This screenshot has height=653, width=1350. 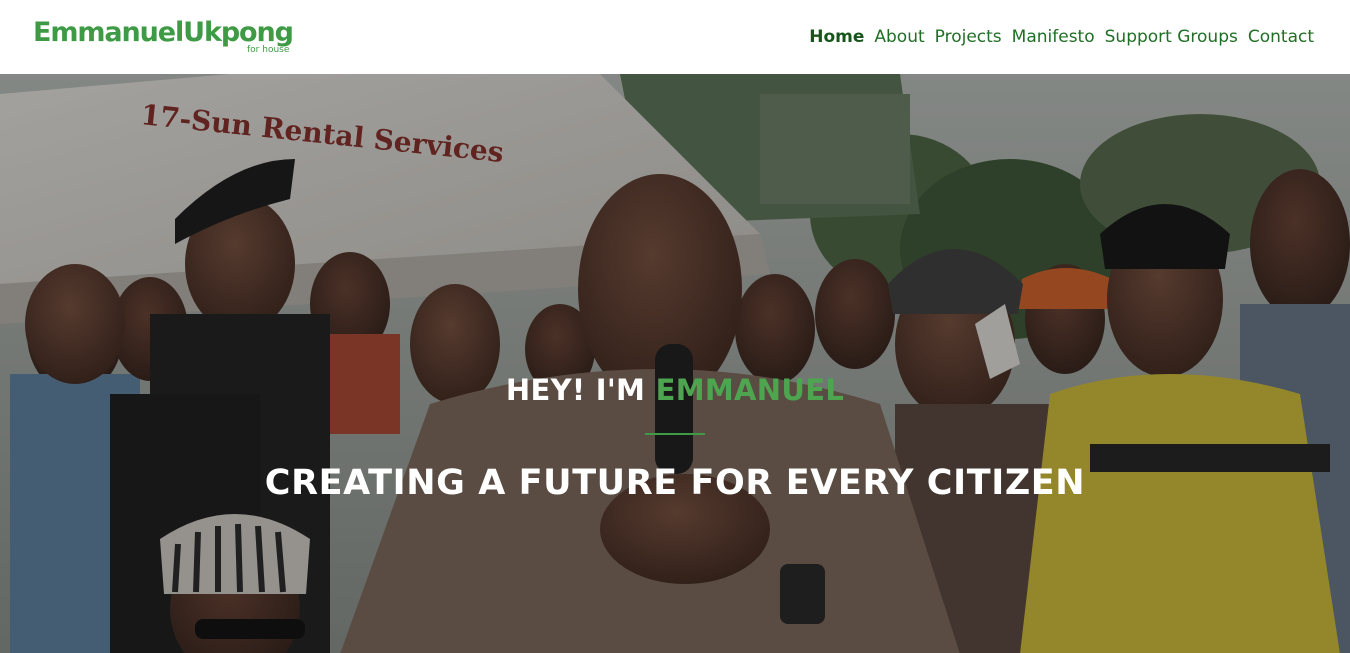 What do you see at coordinates (836, 37) in the screenshot?
I see `nav-home: Home` at bounding box center [836, 37].